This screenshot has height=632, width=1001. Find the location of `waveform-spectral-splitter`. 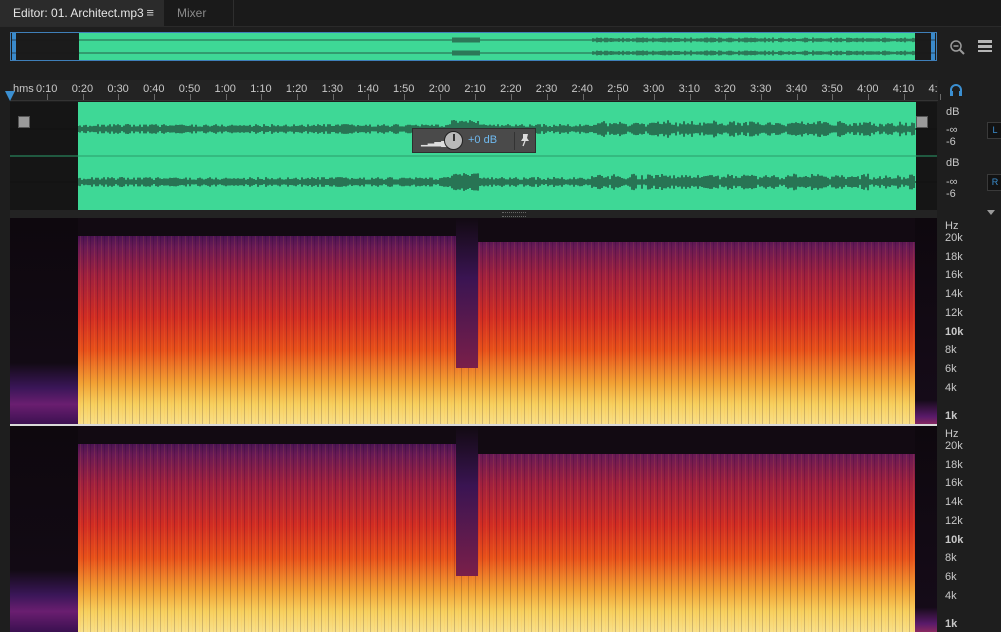

waveform-spectral-splitter is located at coordinates (473, 214).